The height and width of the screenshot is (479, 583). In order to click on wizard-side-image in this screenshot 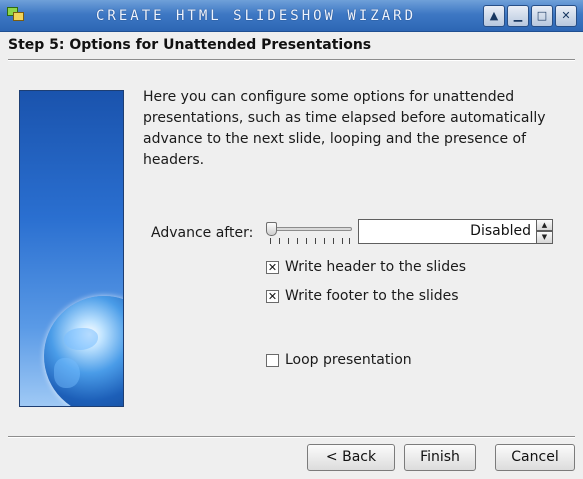, I will do `click(71, 248)`.